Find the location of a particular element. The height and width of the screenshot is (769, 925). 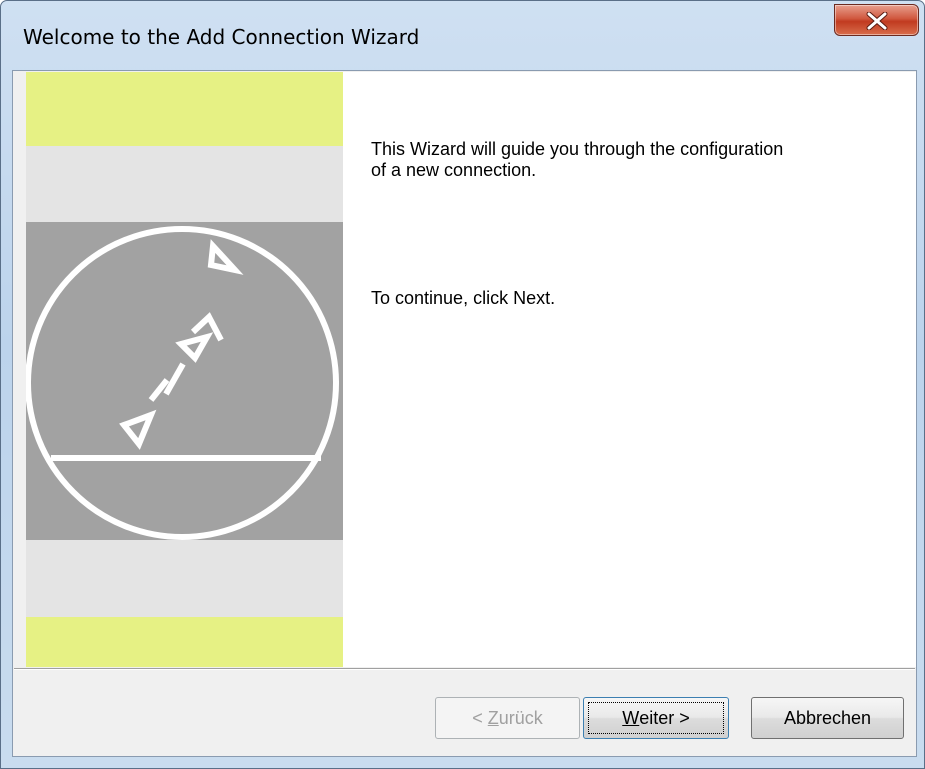

banner-band-yellow-bottom is located at coordinates (184, 642).